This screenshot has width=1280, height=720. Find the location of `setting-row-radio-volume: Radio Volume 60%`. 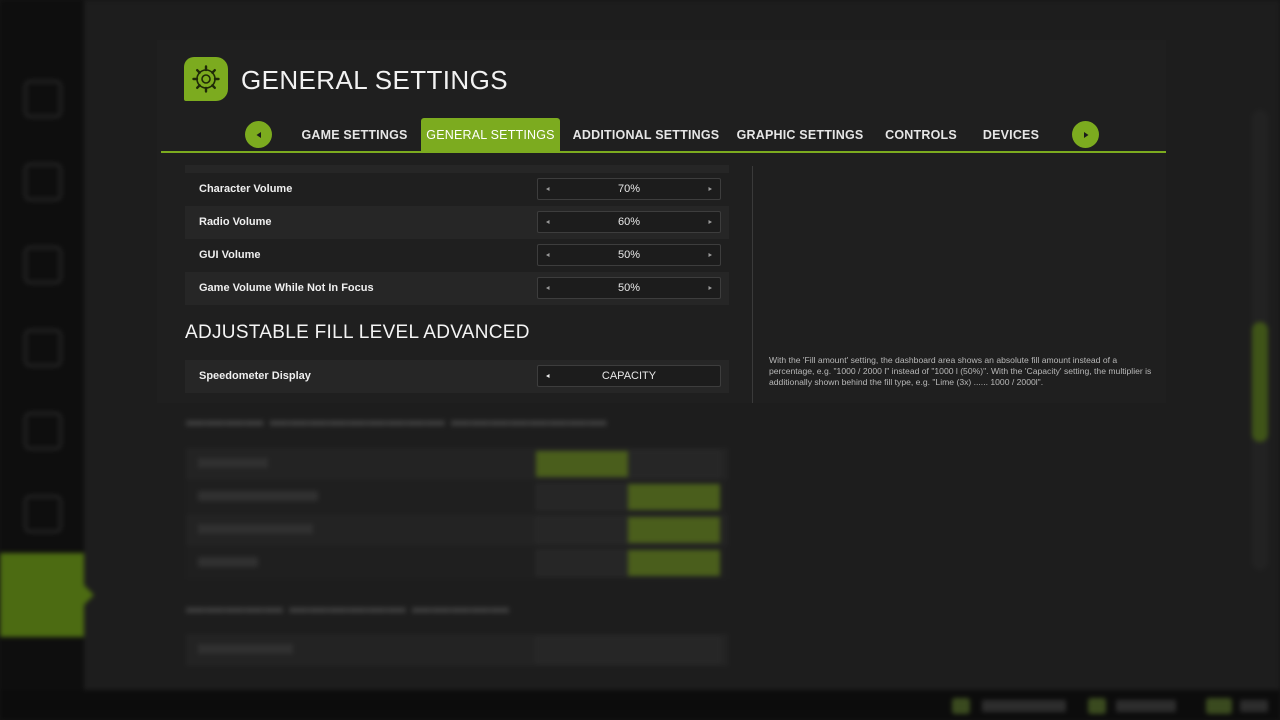

setting-row-radio-volume: Radio Volume 60% is located at coordinates (457, 222).